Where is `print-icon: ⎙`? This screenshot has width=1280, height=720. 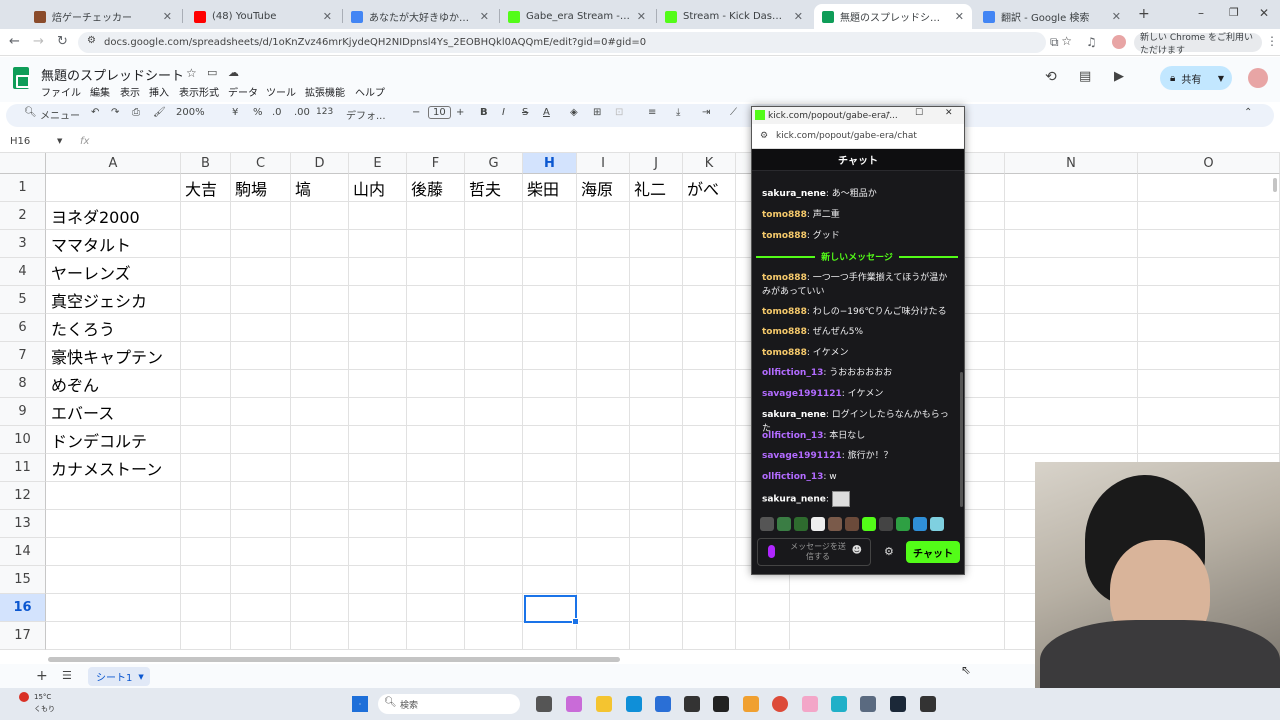 print-icon: ⎙ is located at coordinates (136, 112).